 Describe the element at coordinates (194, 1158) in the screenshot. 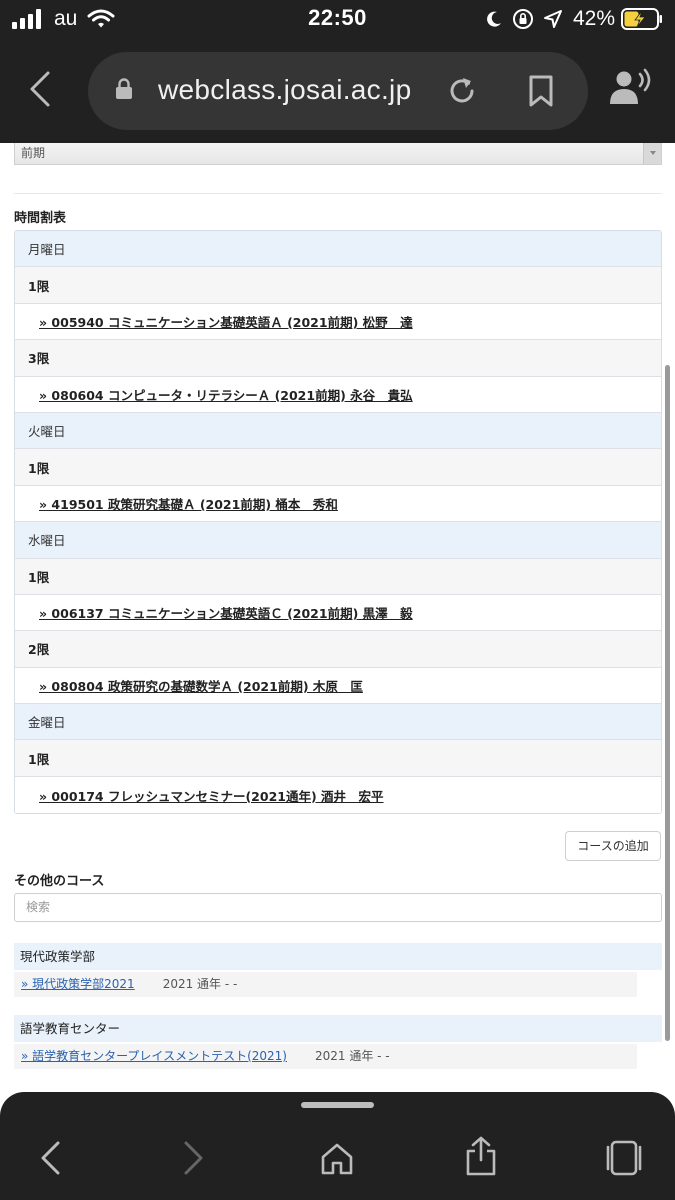

I see `forward-arrow-icon` at that location.